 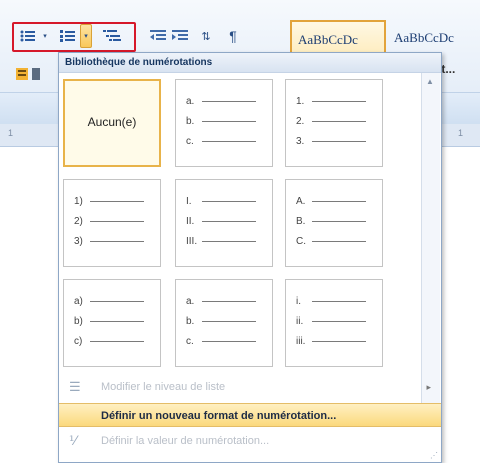 What do you see at coordinates (298, 301) in the screenshot?
I see `list-marker: i.` at bounding box center [298, 301].